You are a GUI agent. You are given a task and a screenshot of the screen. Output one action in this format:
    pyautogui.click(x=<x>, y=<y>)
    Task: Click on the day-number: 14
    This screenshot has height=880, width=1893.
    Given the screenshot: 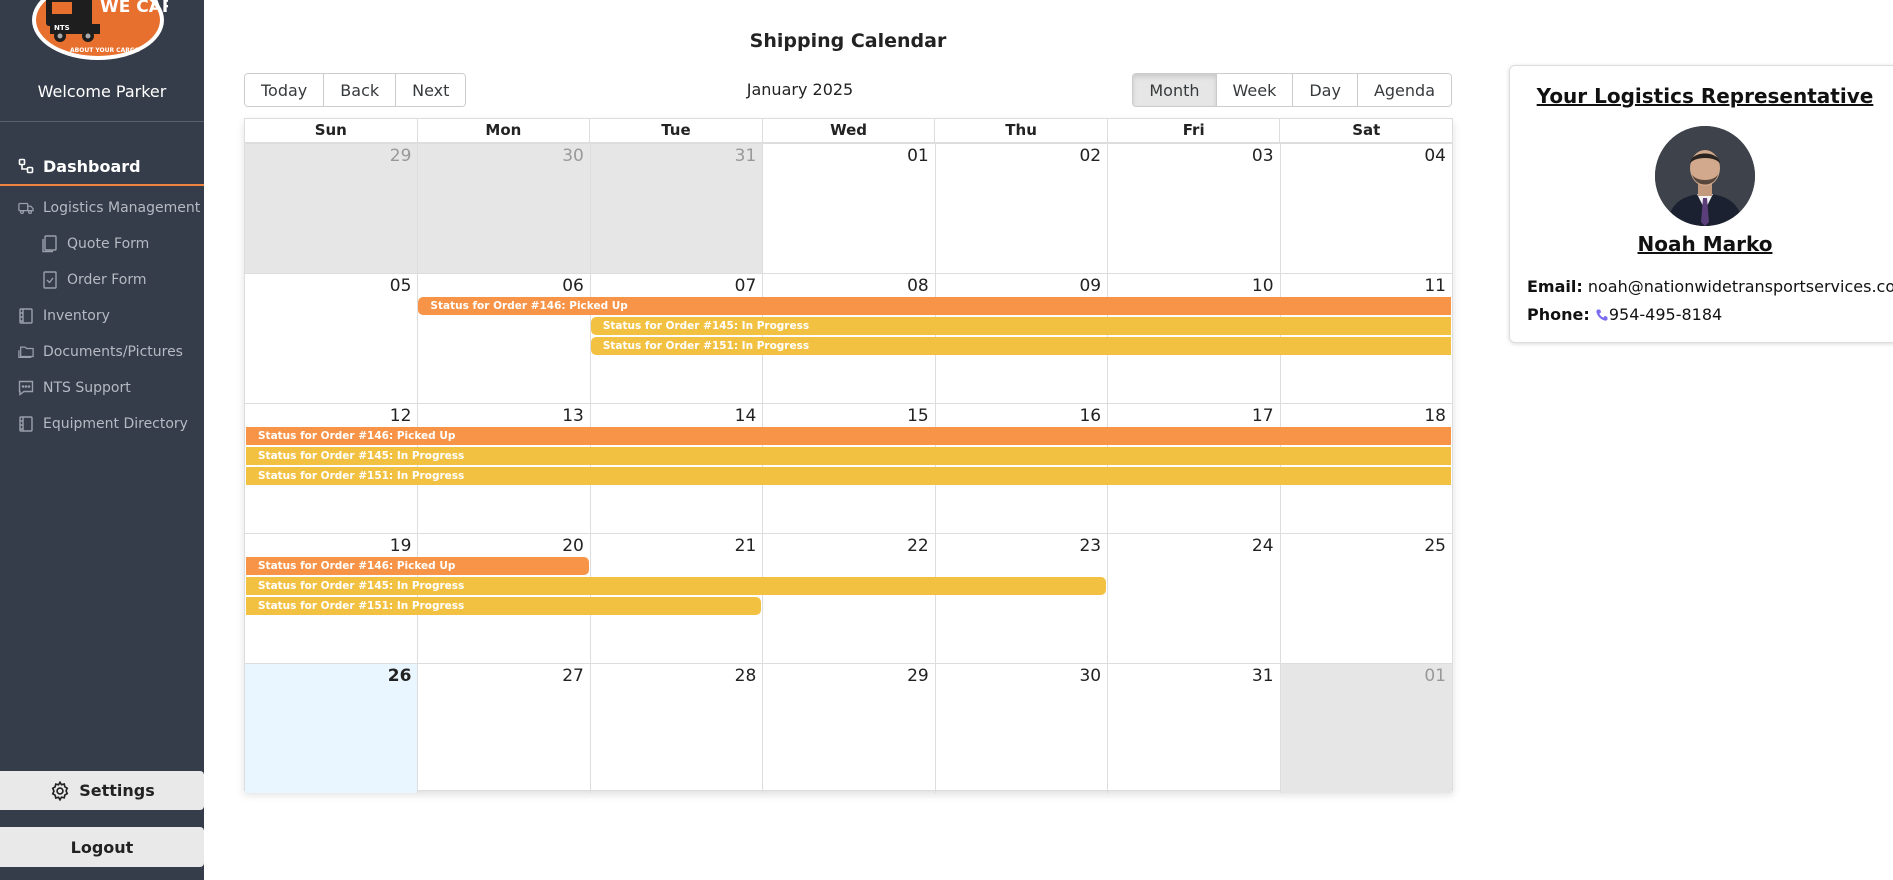 What is the action you would take?
    pyautogui.click(x=746, y=416)
    